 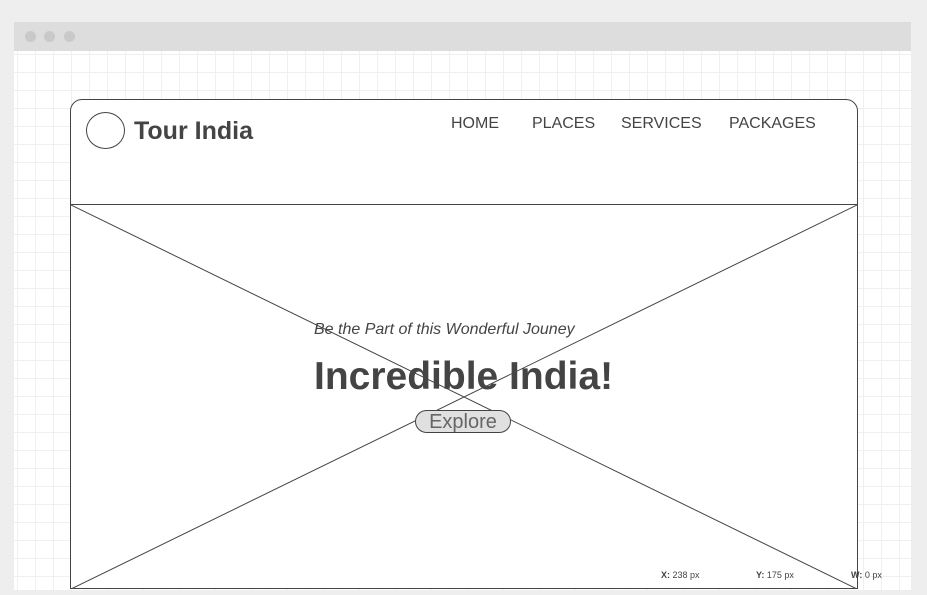 I want to click on x-readout: X: 238 px, so click(x=680, y=575).